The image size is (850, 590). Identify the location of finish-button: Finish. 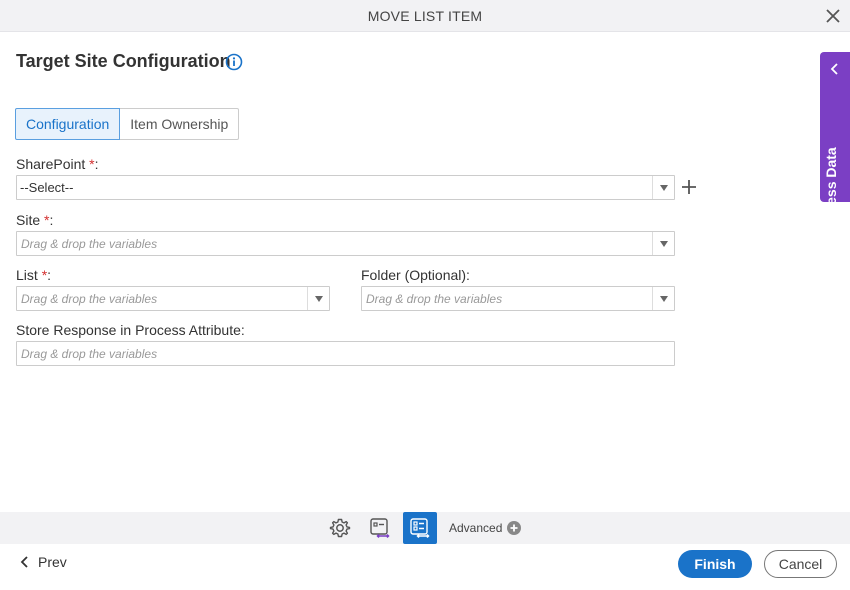
(715, 564).